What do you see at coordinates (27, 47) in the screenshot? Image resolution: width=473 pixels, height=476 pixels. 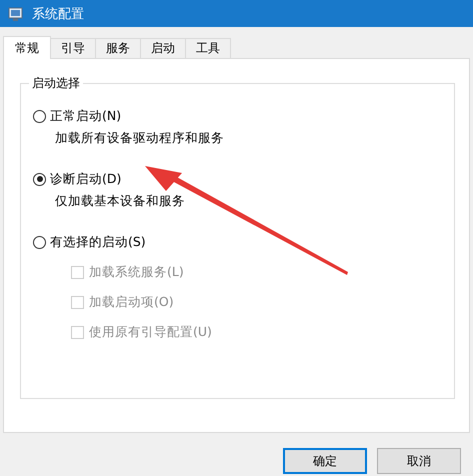 I see `tab: 常规` at bounding box center [27, 47].